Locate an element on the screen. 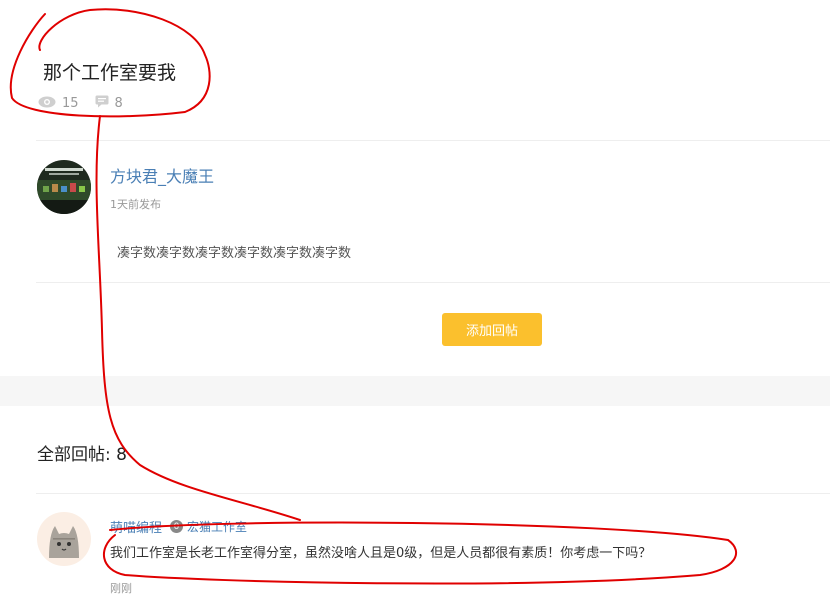  reply-time: 刚刚 is located at coordinates (121, 588).